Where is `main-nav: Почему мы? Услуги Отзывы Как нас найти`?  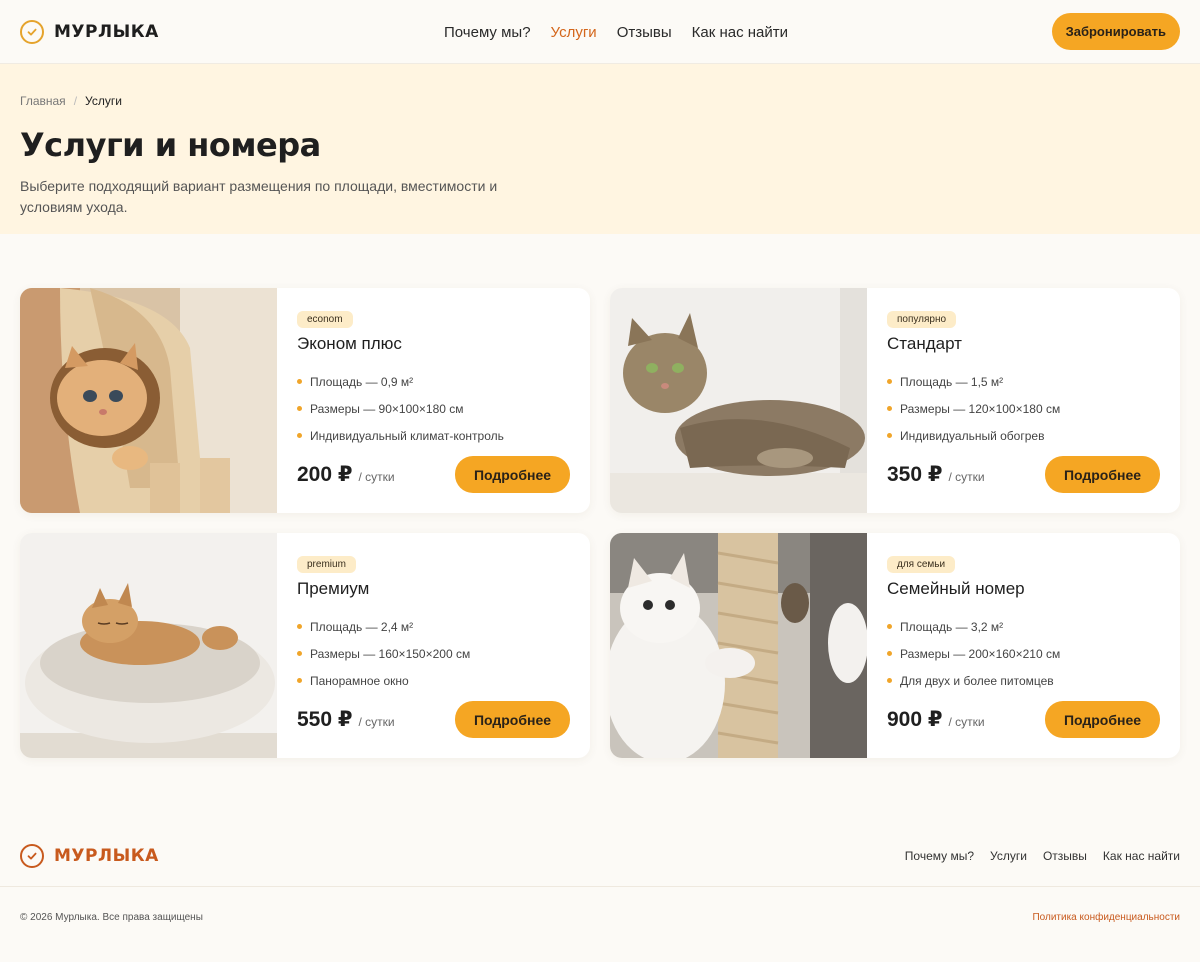
main-nav: Почему мы? Услуги Отзывы Как нас найти is located at coordinates (616, 32).